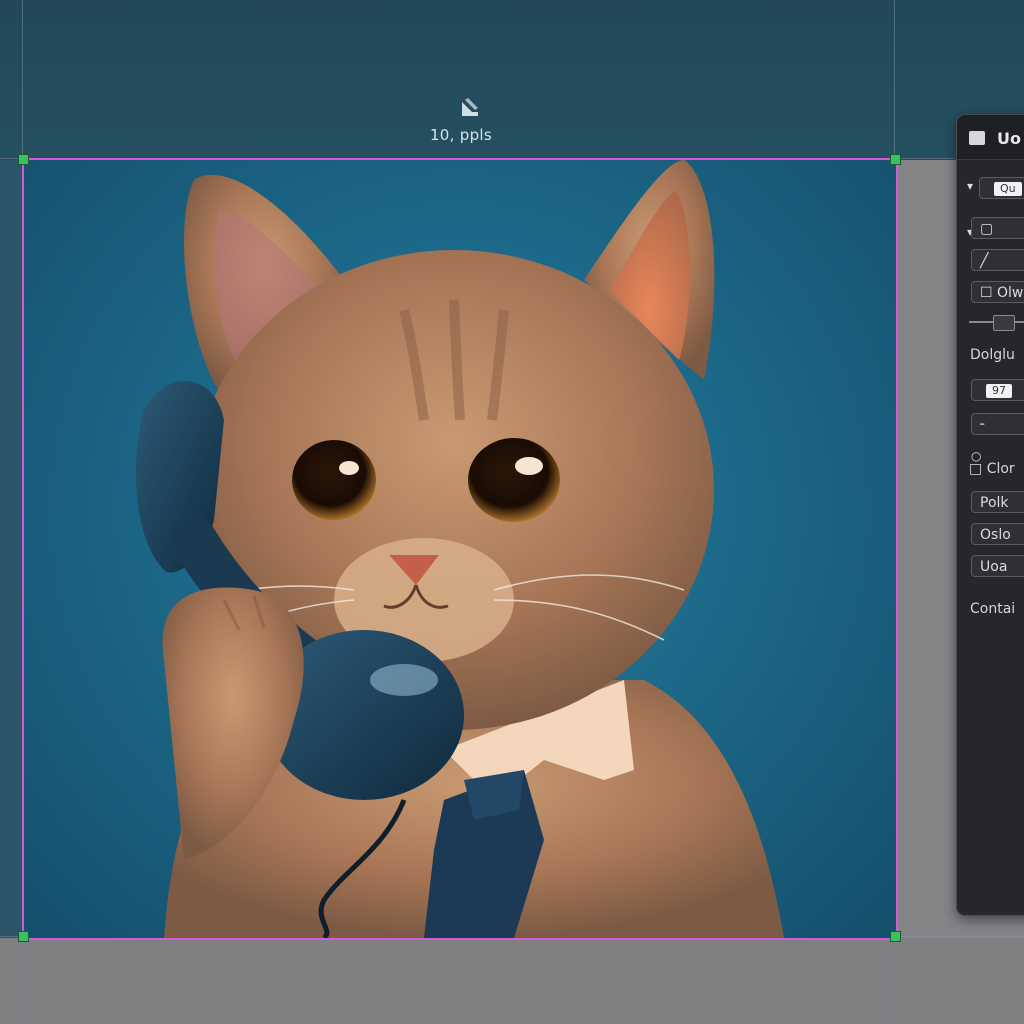 The width and height of the screenshot is (1024, 1024). I want to click on panel-field-1: Qu, so click(1001, 188).